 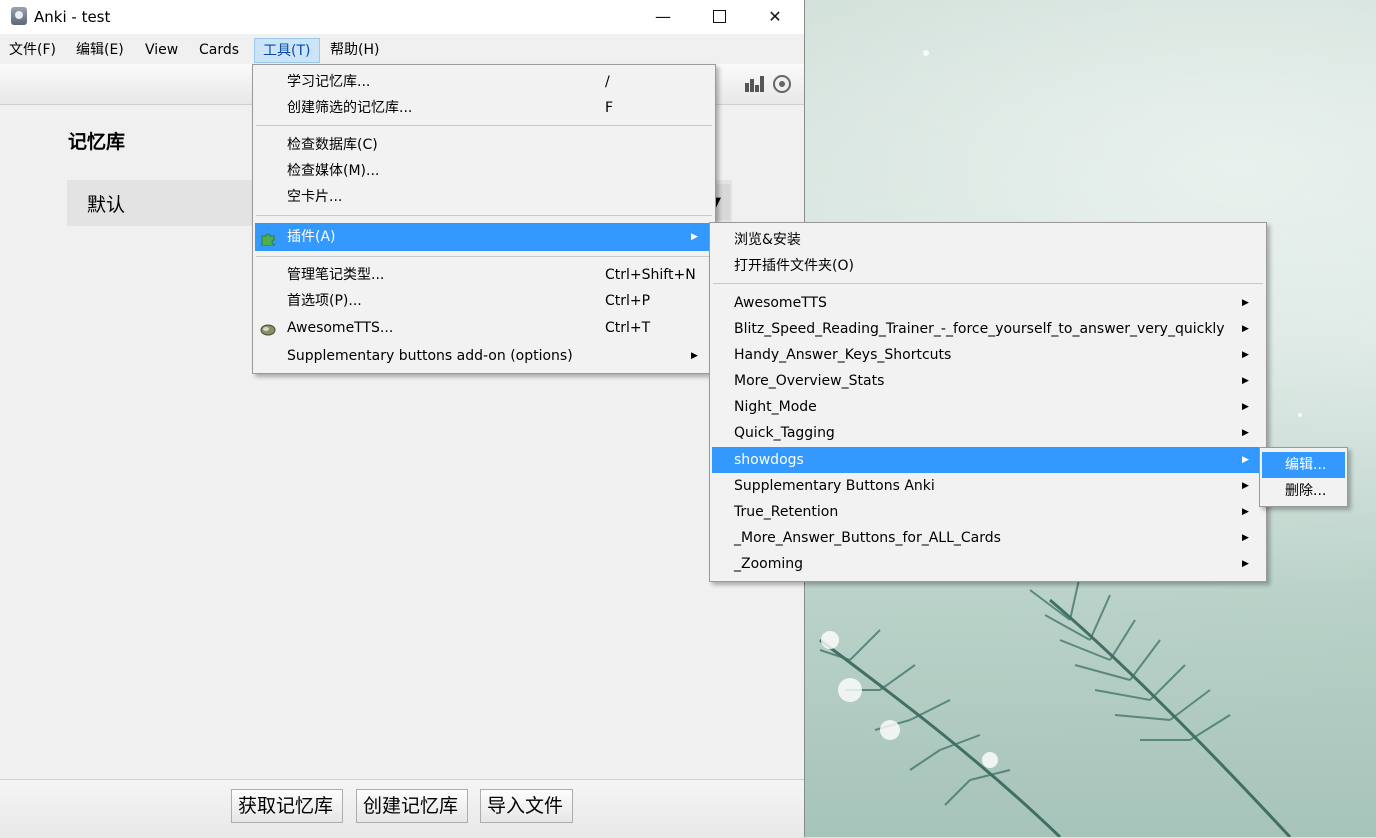 I want to click on minimize-button: —, so click(x=663, y=16).